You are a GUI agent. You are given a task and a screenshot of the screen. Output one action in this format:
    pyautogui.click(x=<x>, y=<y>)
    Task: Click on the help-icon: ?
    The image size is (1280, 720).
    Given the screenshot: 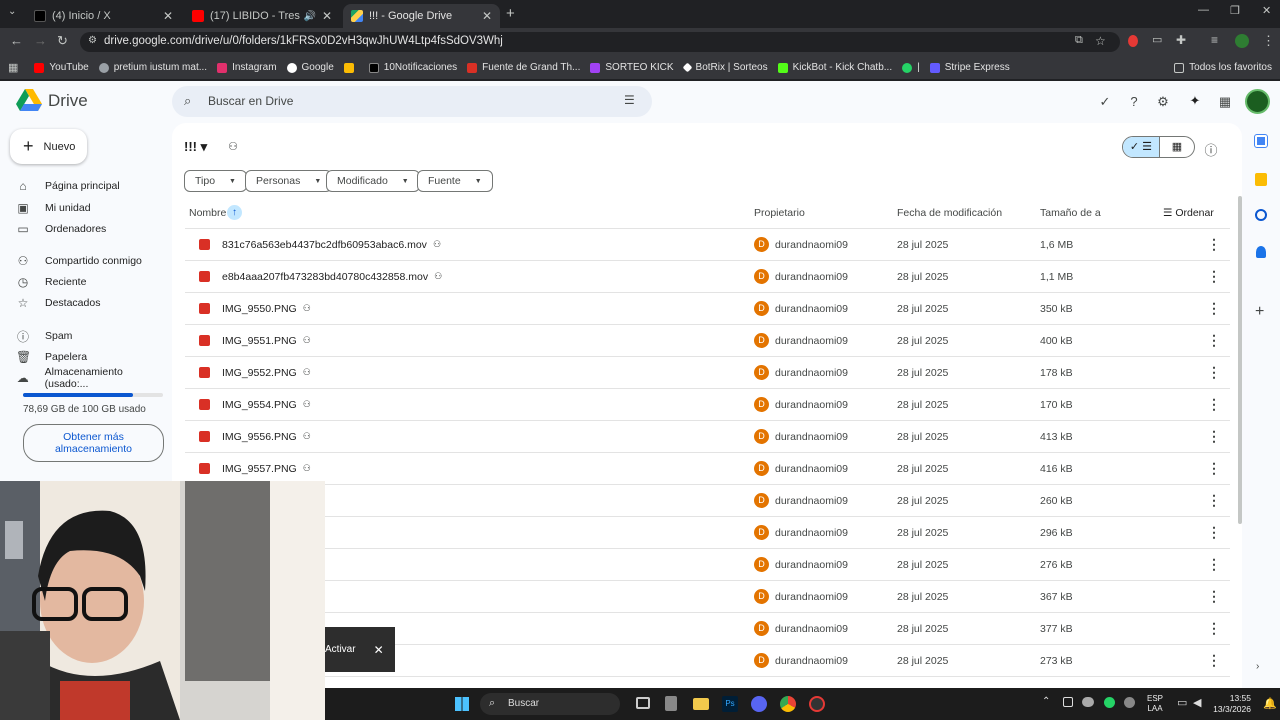 What is the action you would take?
    pyautogui.click(x=1134, y=101)
    